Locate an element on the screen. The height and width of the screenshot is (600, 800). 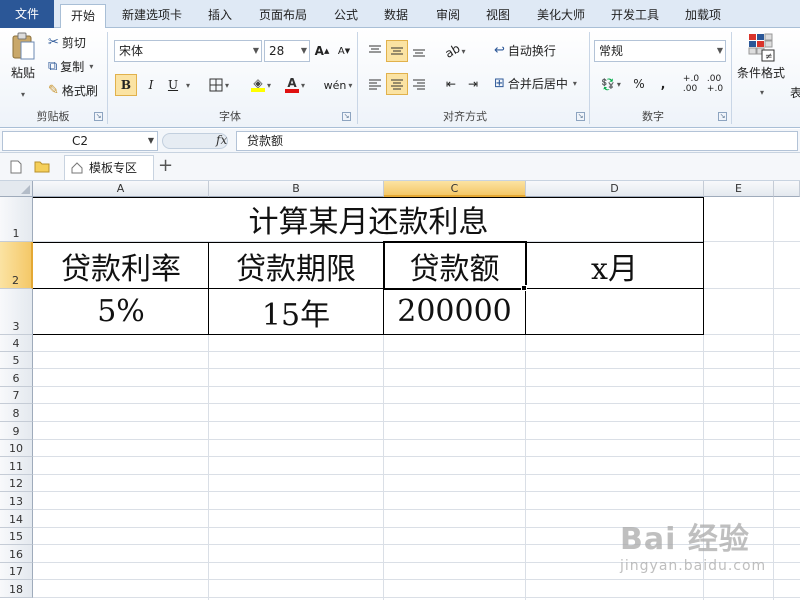
header-cell-month: x月 is located at coordinates (614, 265).